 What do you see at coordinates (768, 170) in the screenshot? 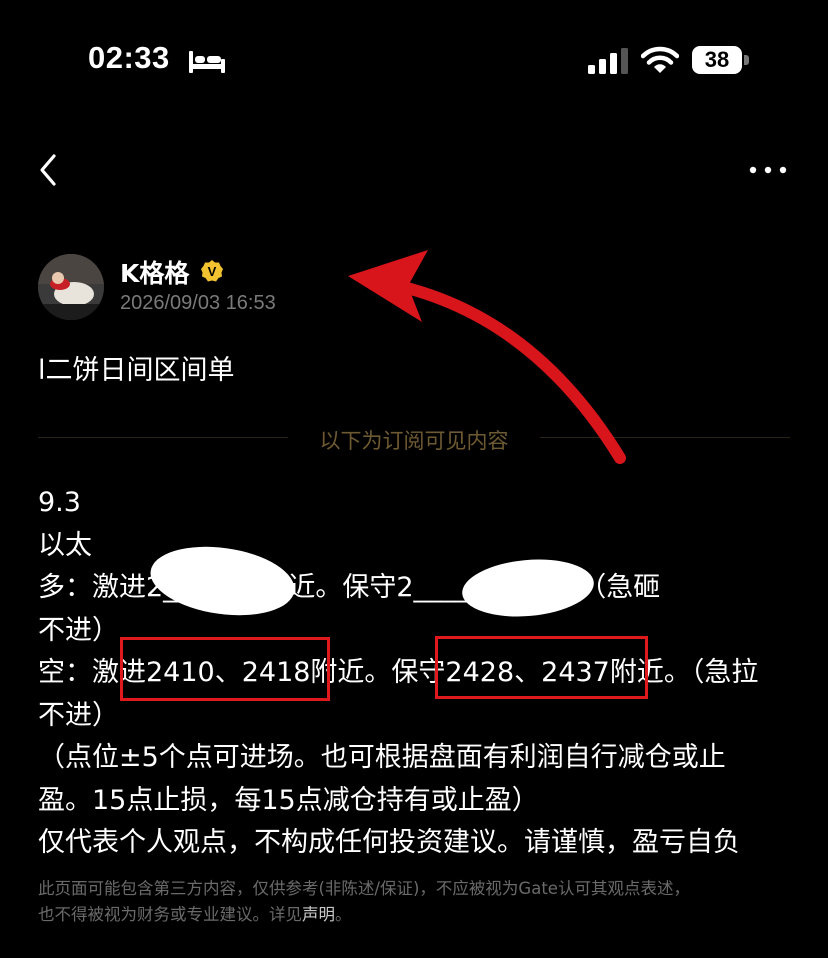
I see `more-dots-icon` at bounding box center [768, 170].